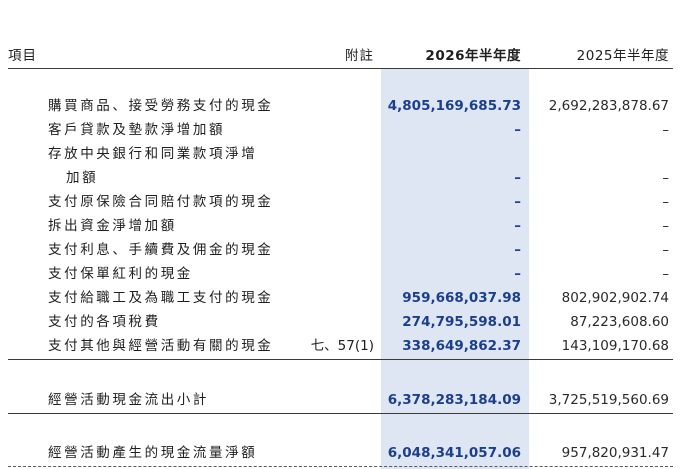 The width and height of the screenshot is (693, 469). Describe the element at coordinates (161, 106) in the screenshot. I see `row-label: 購買商品、接受勞務支付的現金` at that location.